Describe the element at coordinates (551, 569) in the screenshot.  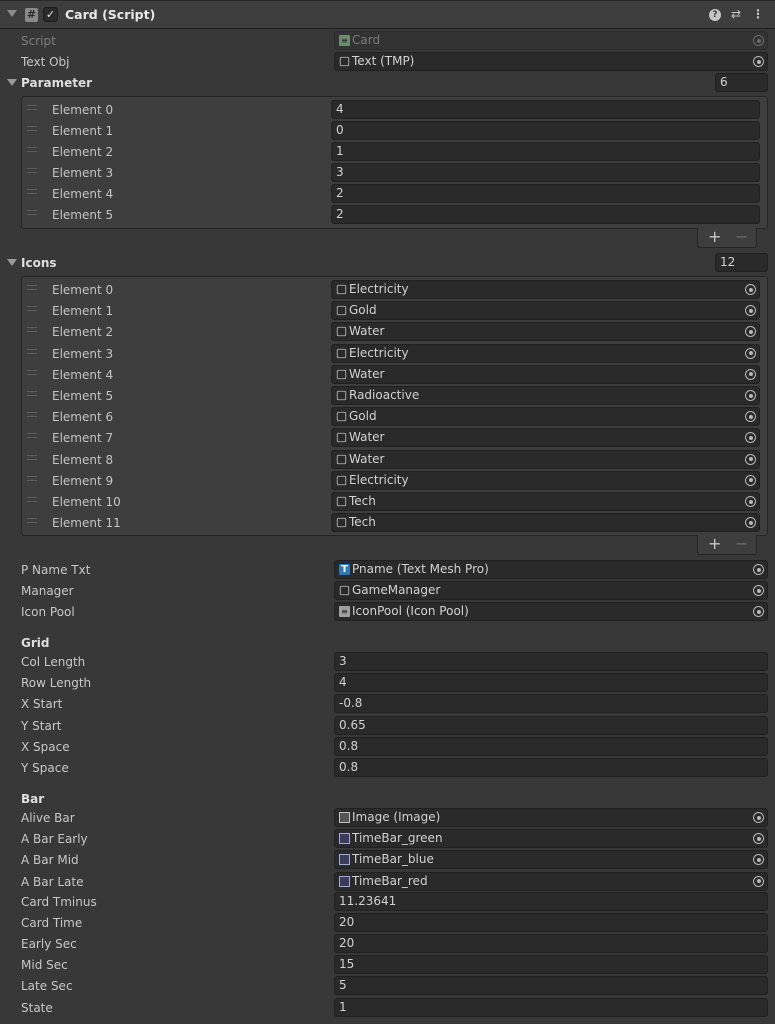
I see `p-name-txt-field: T Pname (Text Mesh Pro)` at that location.